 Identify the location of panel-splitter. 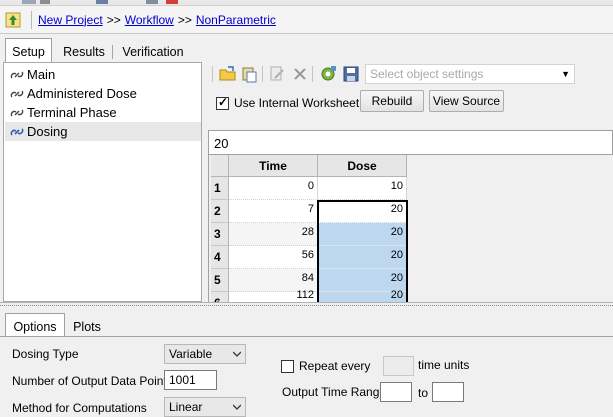
(306, 306).